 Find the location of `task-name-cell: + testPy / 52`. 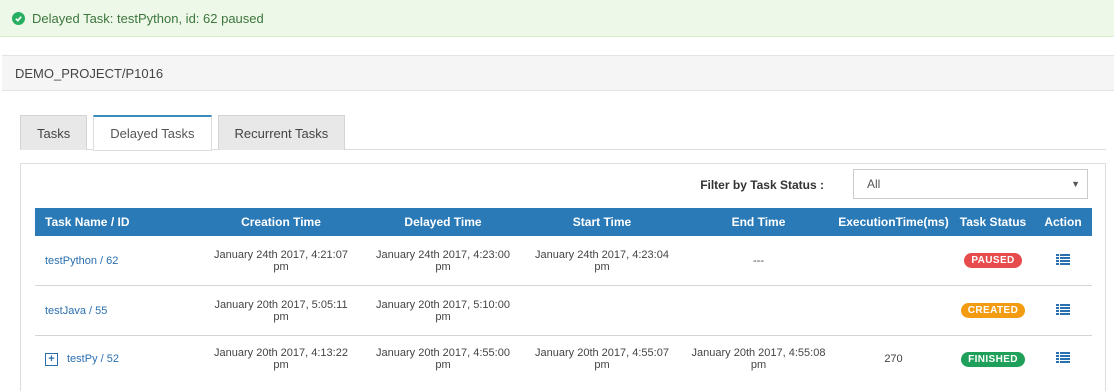

task-name-cell: + testPy / 52 is located at coordinates (116, 359).